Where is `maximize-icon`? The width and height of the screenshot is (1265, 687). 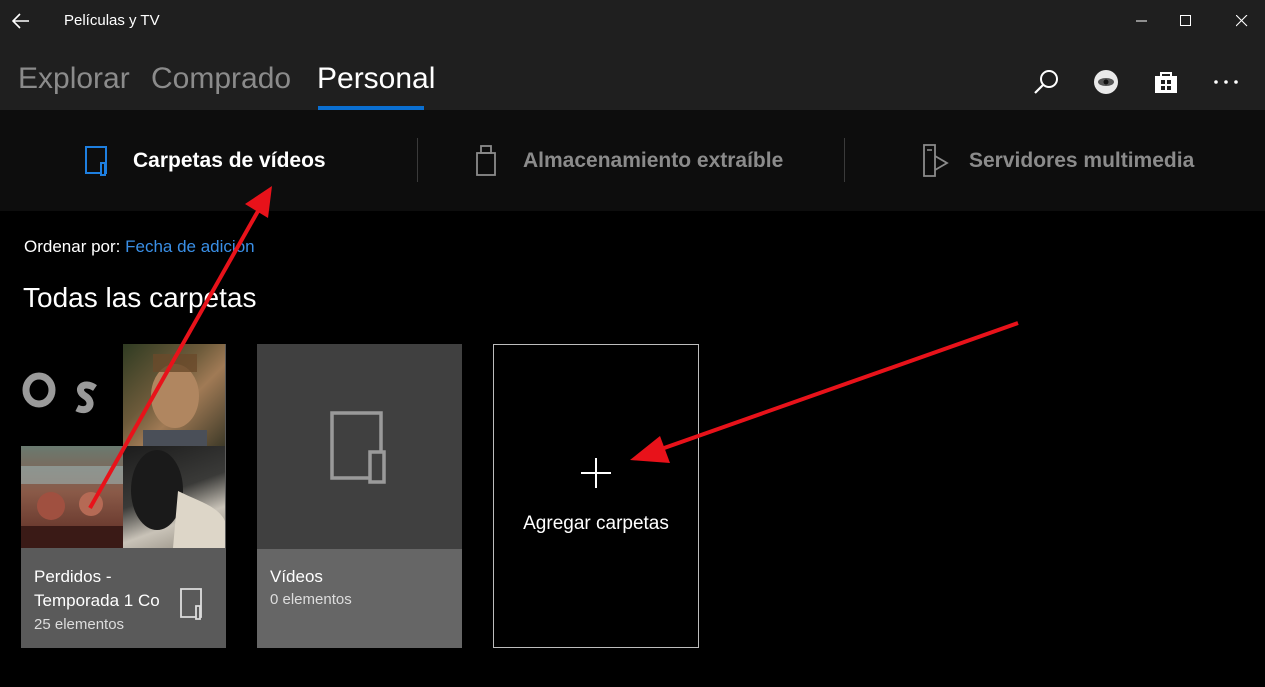 maximize-icon is located at coordinates (1185, 20).